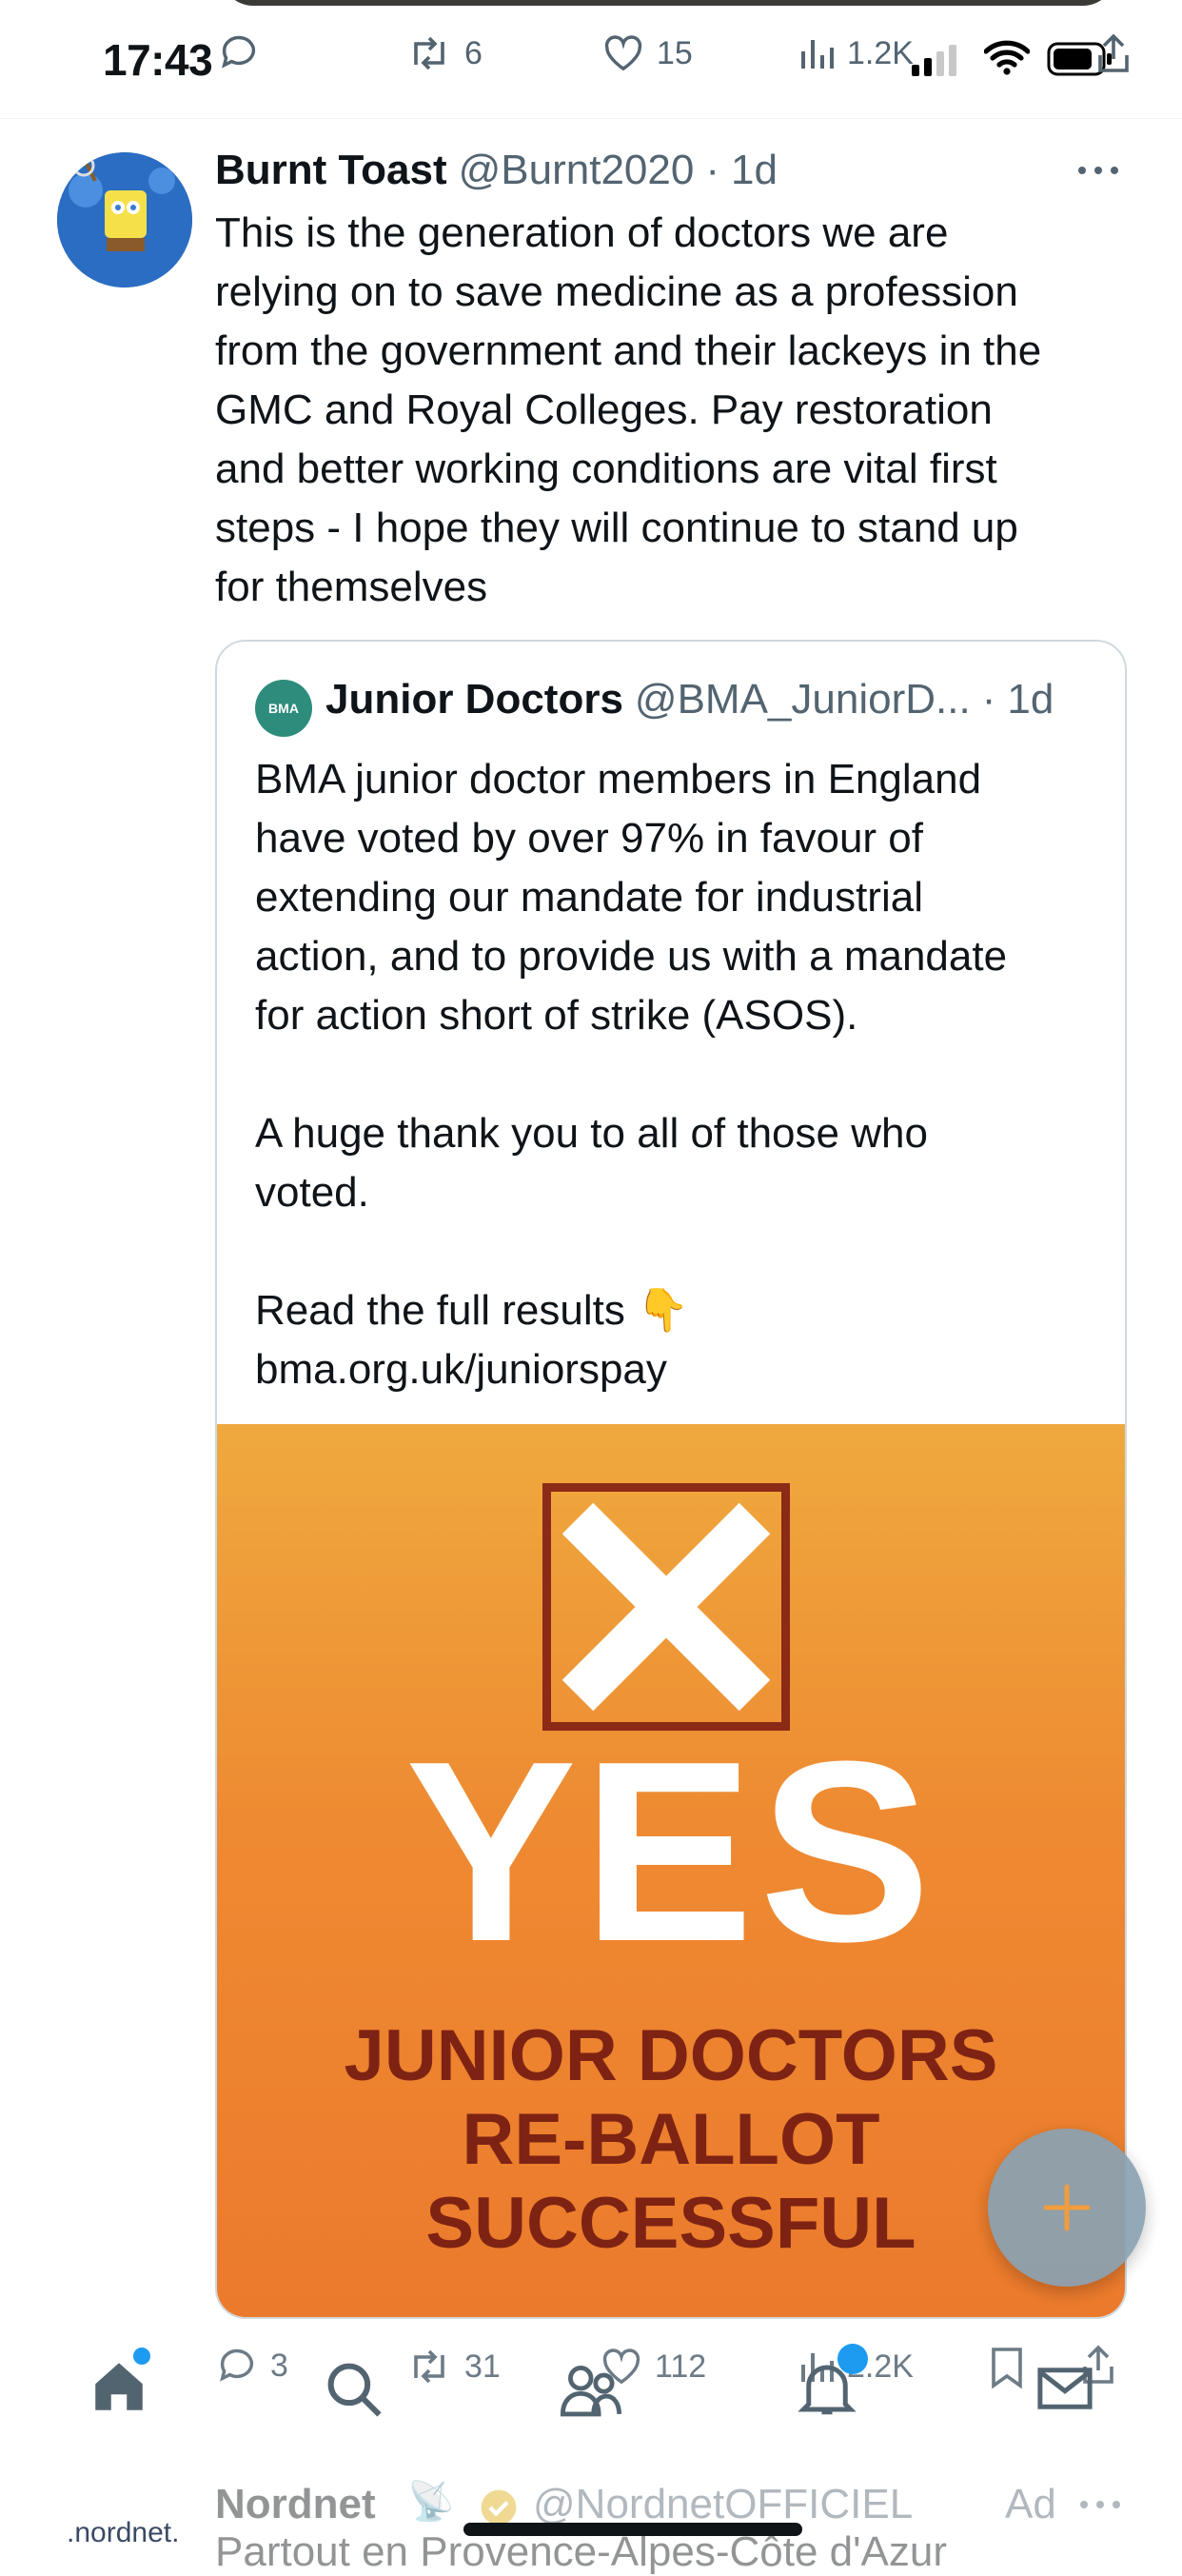 This screenshot has width=1182, height=2576. I want to click on tweet-author-line: Burnt Toast @Burnt2020 · 1d, so click(496, 170).